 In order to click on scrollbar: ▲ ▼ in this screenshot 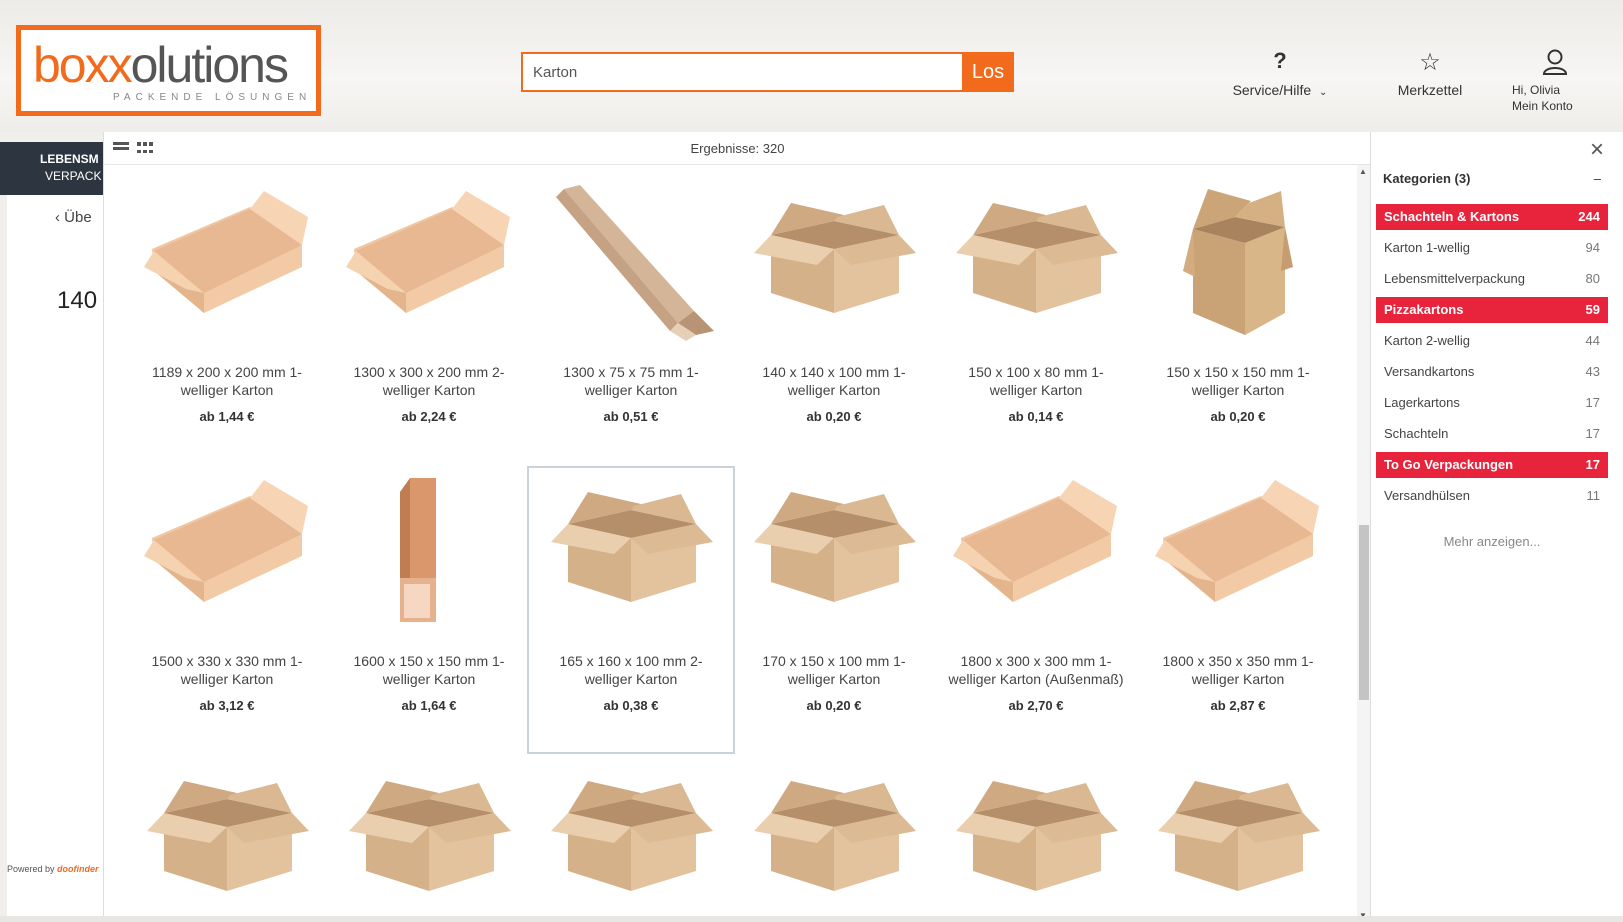, I will do `click(1364, 543)`.